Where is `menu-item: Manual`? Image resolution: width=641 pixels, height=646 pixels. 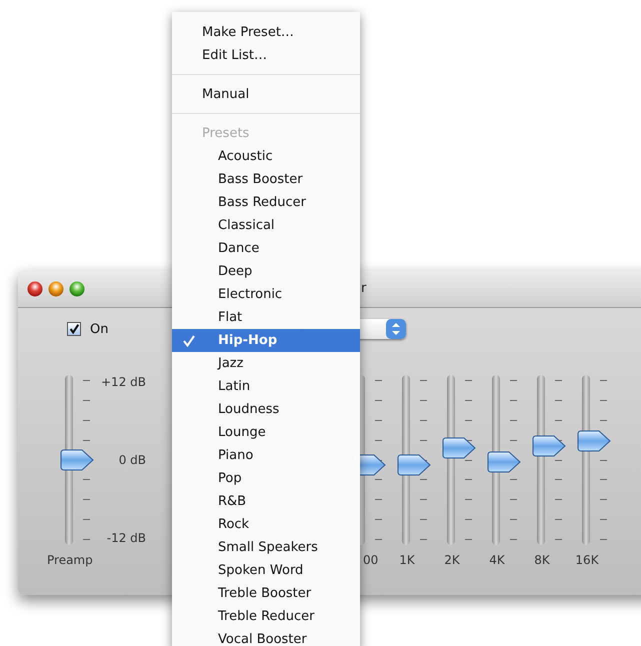
menu-item: Manual is located at coordinates (266, 94).